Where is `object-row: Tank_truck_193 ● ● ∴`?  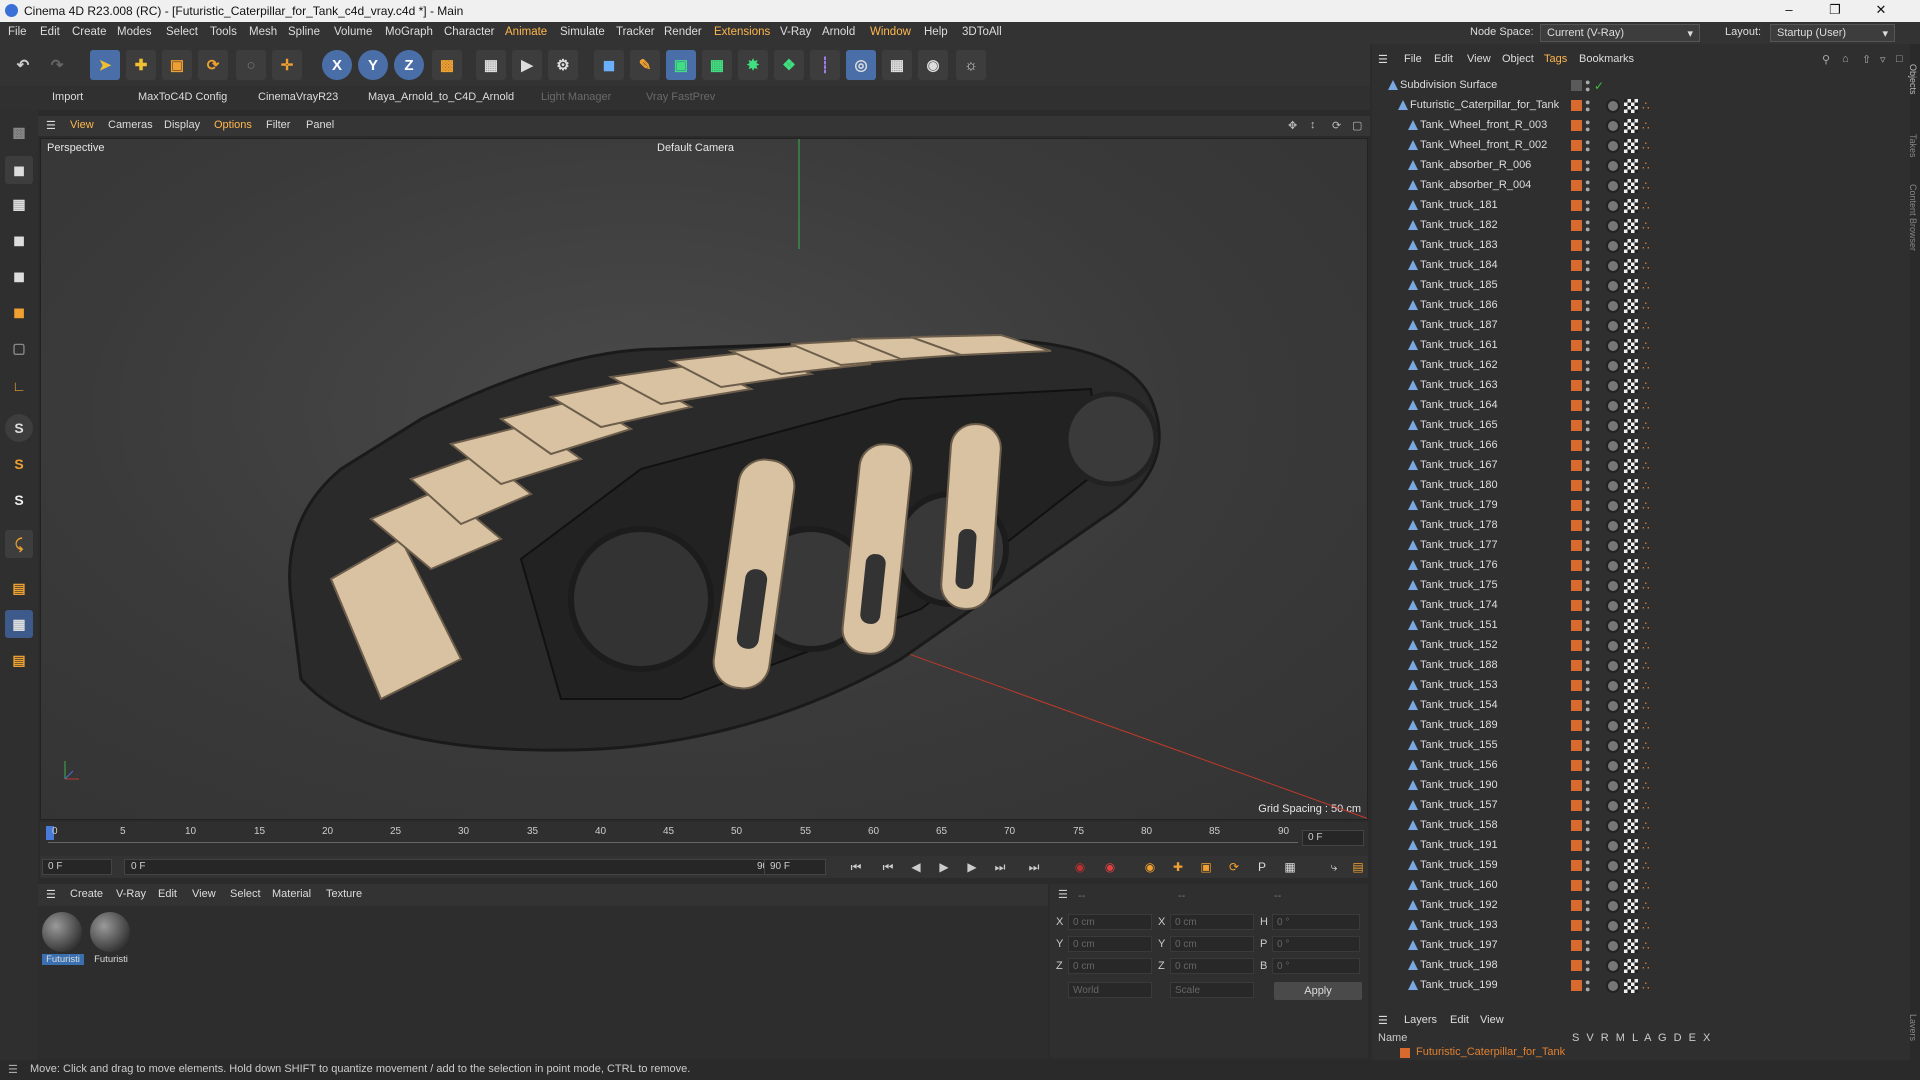 object-row: Tank_truck_193 ● ● ∴ is located at coordinates (1637, 926).